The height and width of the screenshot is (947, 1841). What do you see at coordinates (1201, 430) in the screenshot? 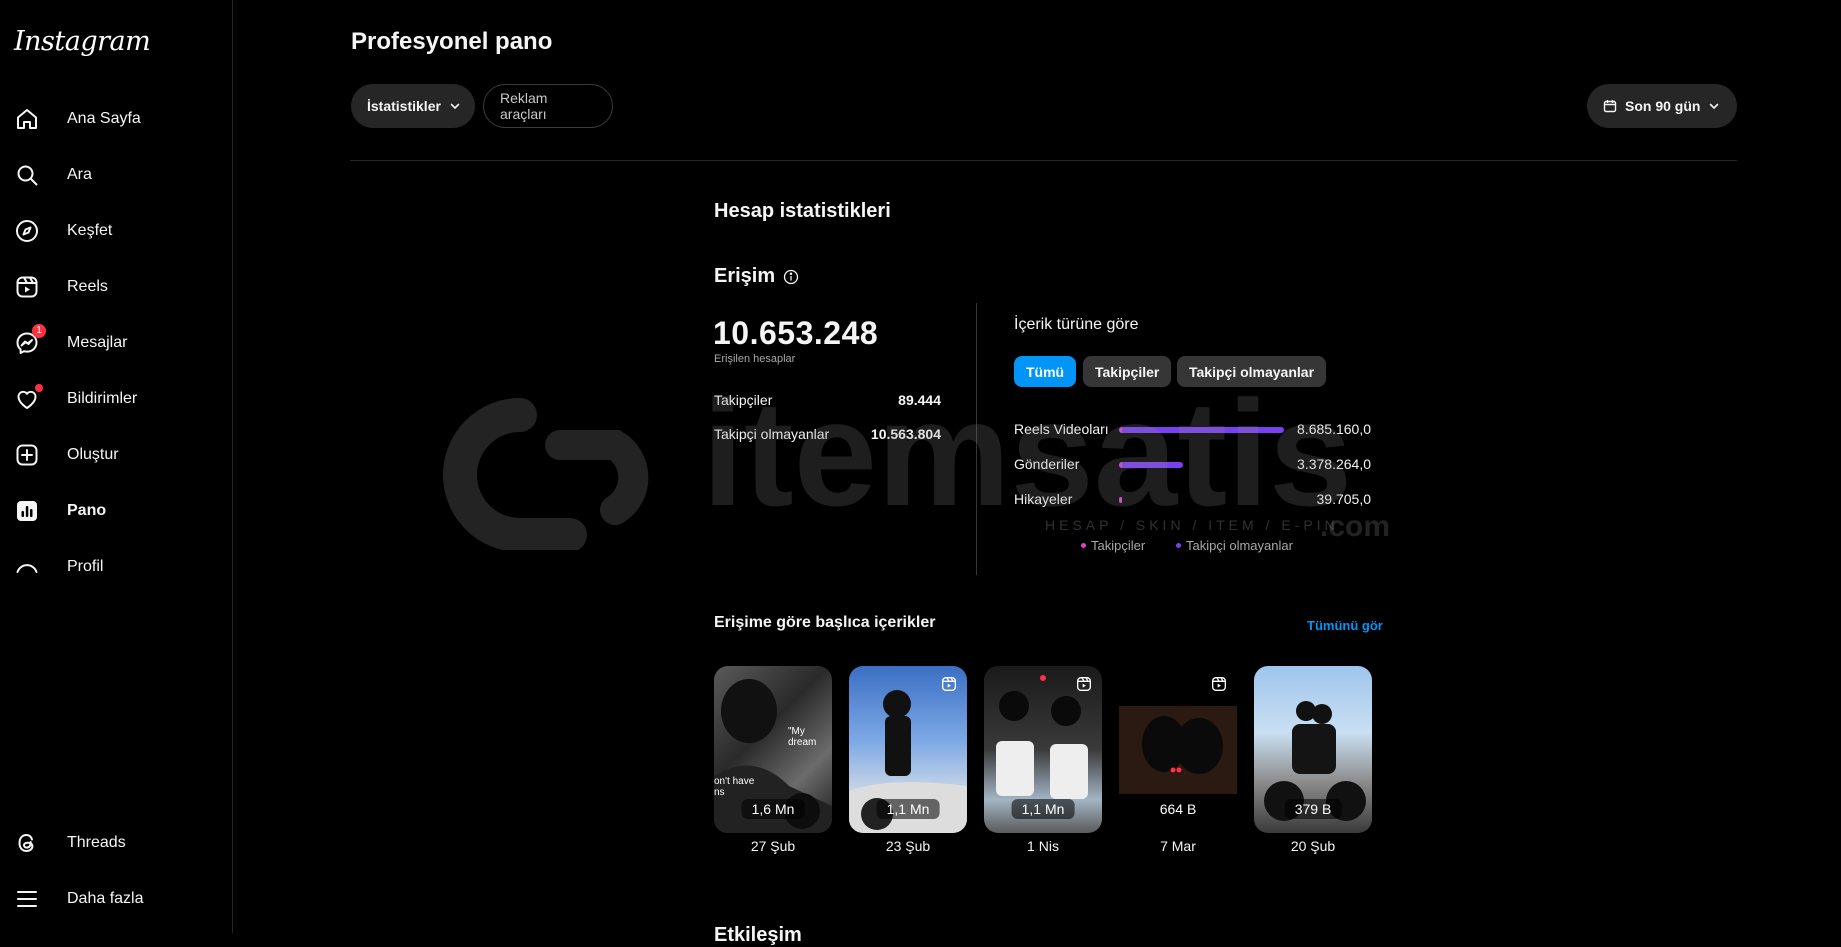
I see `bar-reels` at bounding box center [1201, 430].